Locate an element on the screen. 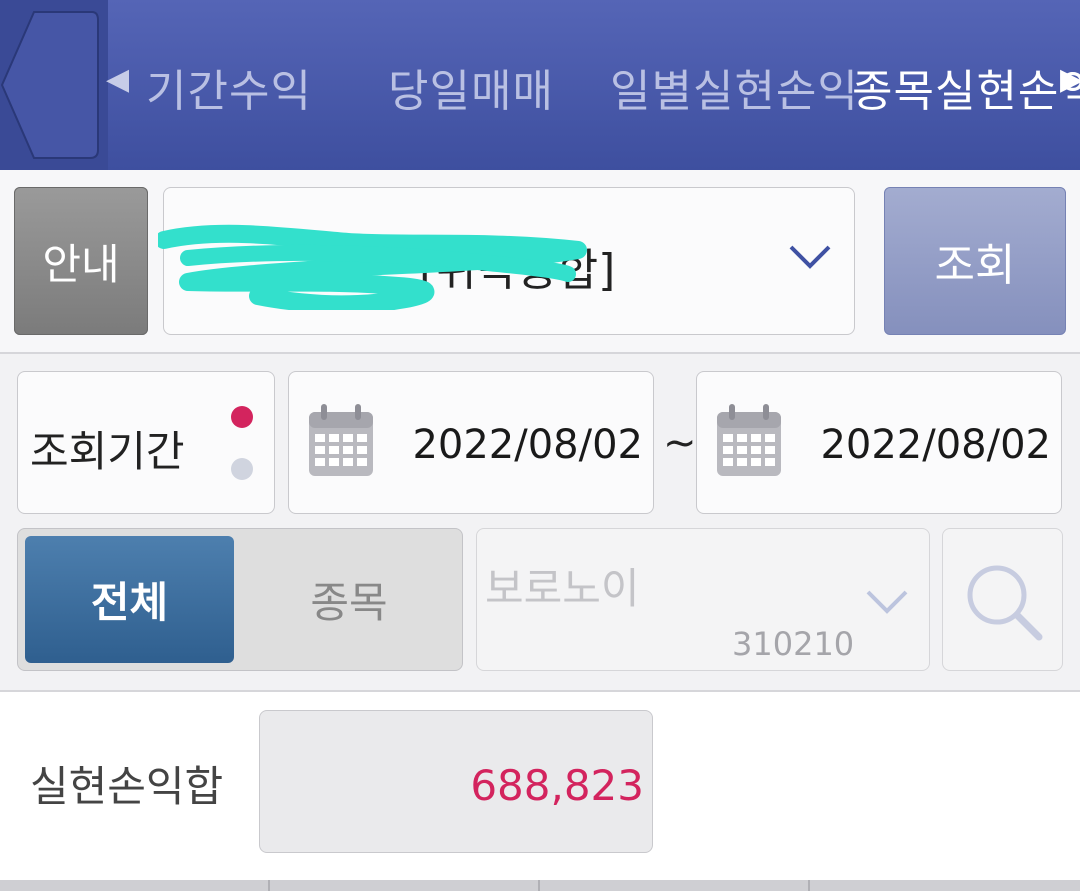 The height and width of the screenshot is (891, 1080). scope-segmented-control: 전체 종목 is located at coordinates (240, 599).